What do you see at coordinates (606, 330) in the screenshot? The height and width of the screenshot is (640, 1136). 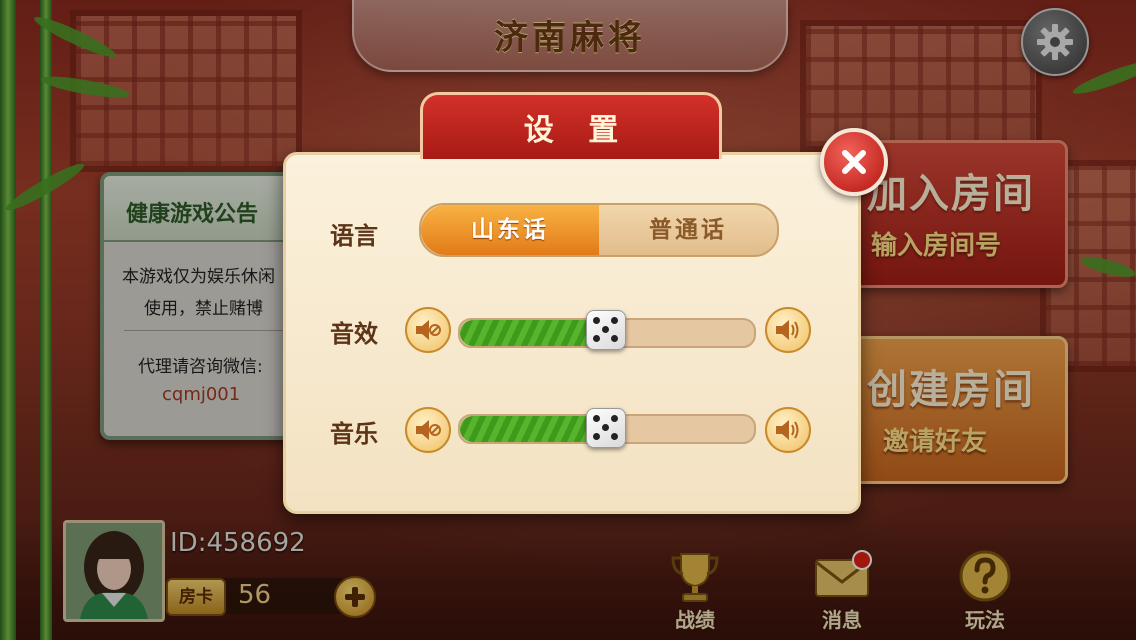 I see `sfx-slider-handle` at bounding box center [606, 330].